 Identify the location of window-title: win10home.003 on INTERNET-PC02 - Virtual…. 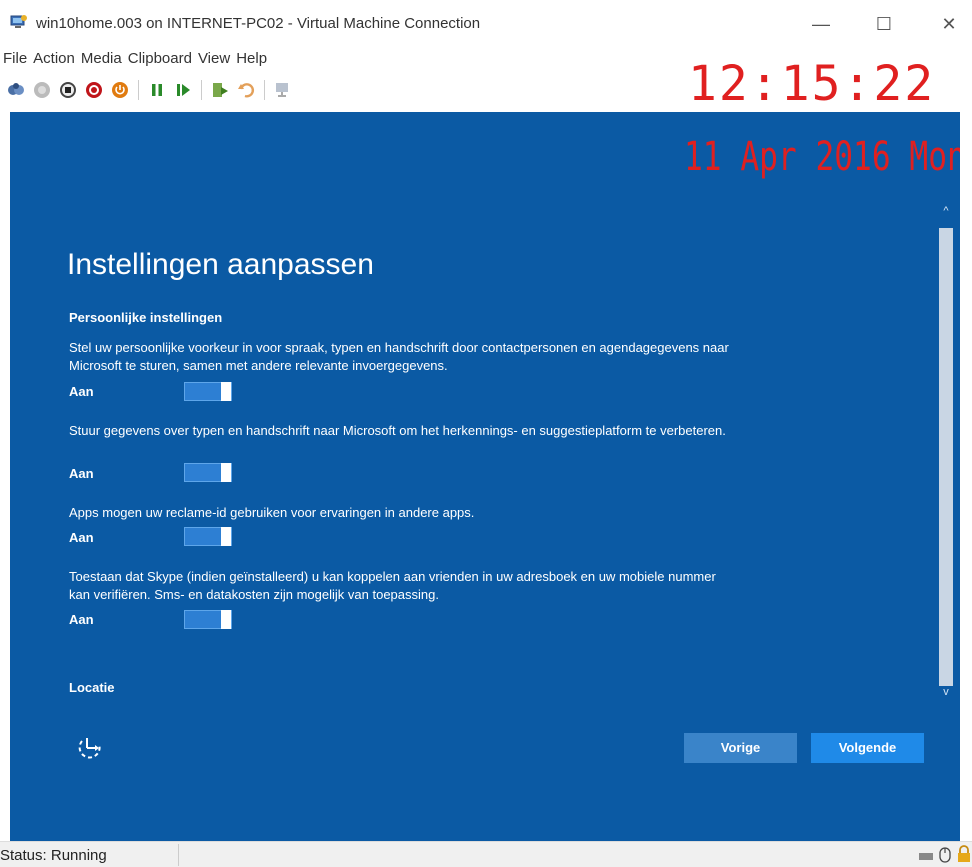
(258, 23).